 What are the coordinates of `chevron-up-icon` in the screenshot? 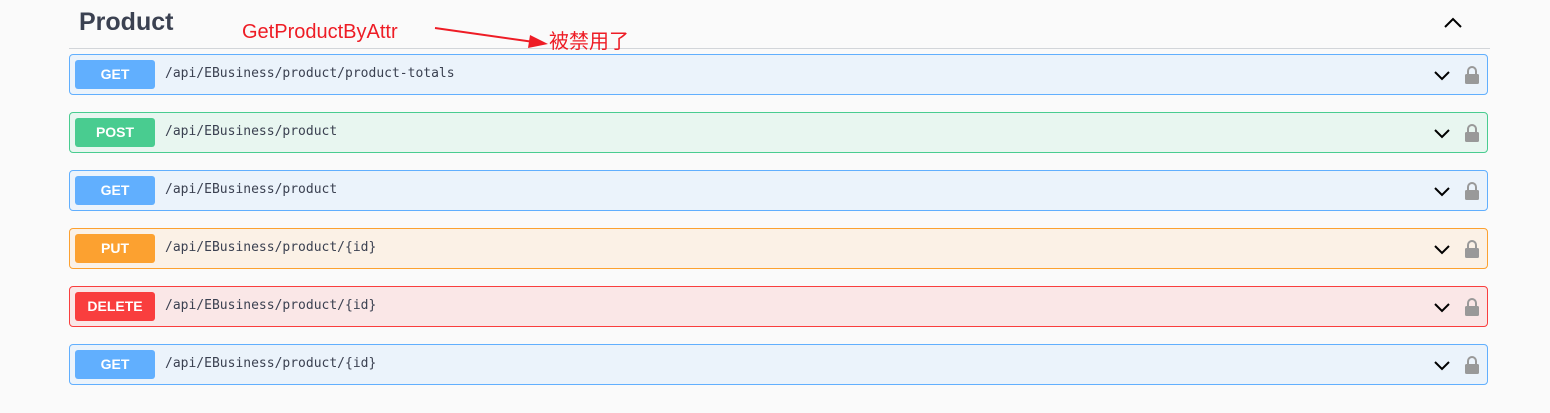 It's located at (1453, 23).